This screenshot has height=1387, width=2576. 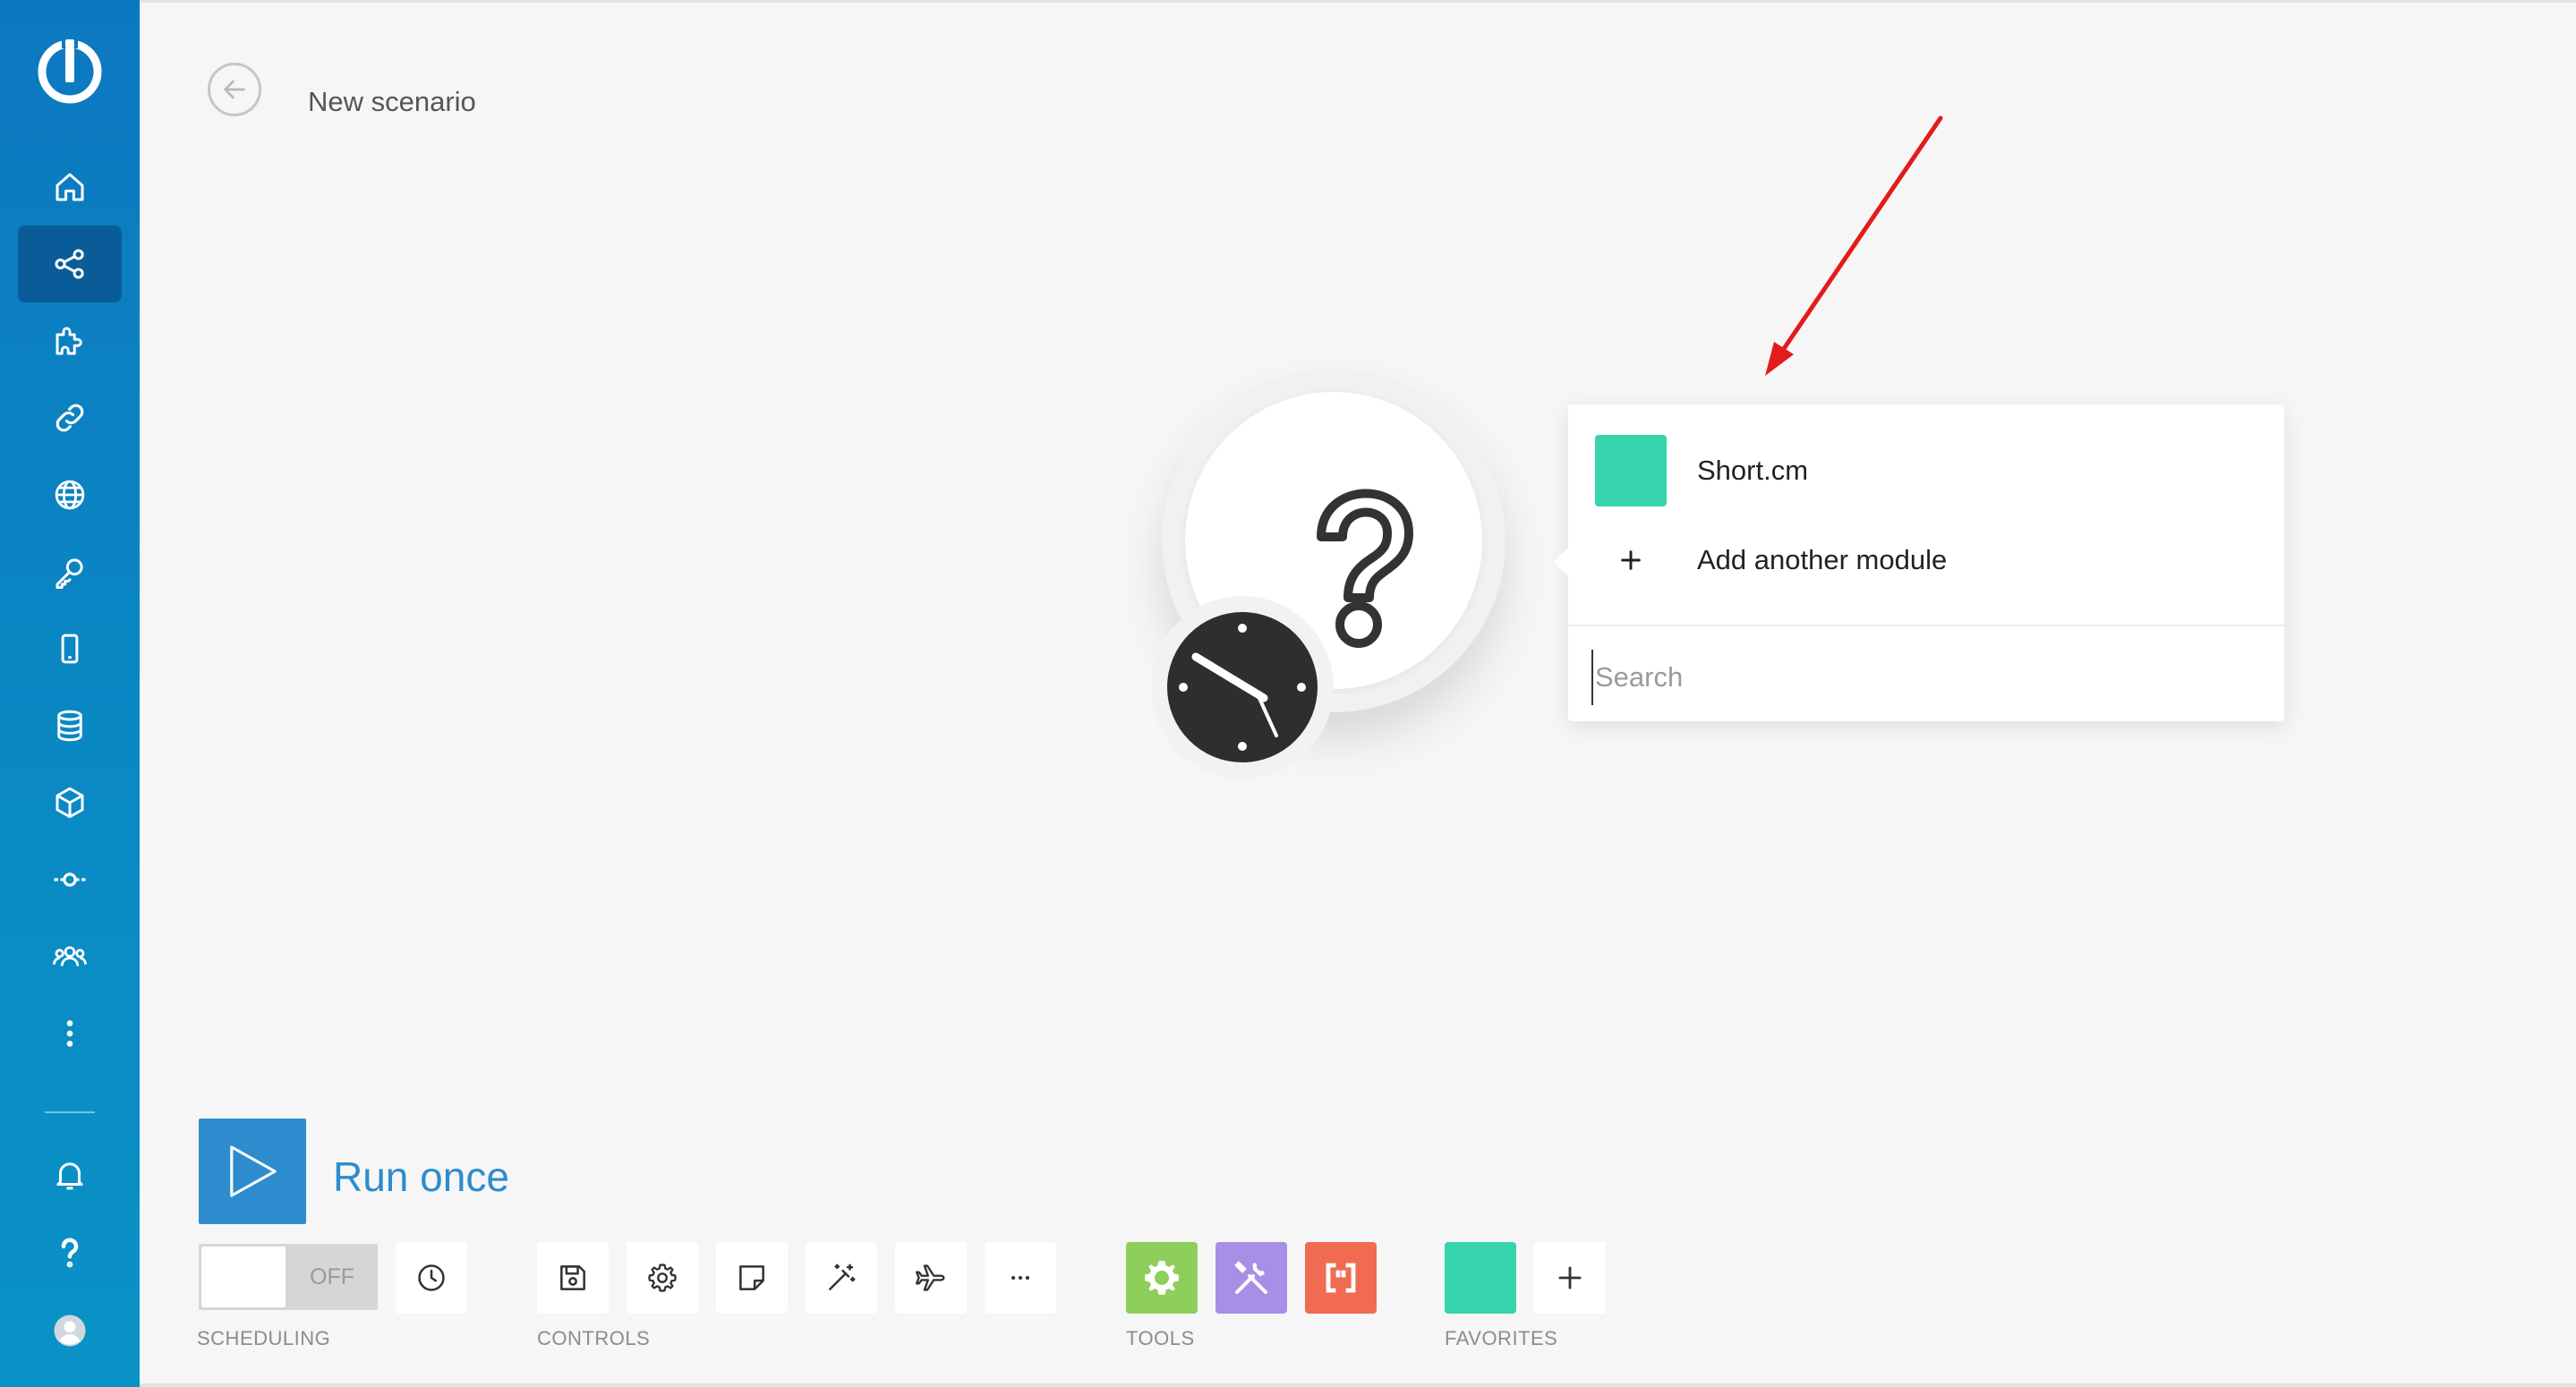 I want to click on airplane-icon, so click(x=930, y=1278).